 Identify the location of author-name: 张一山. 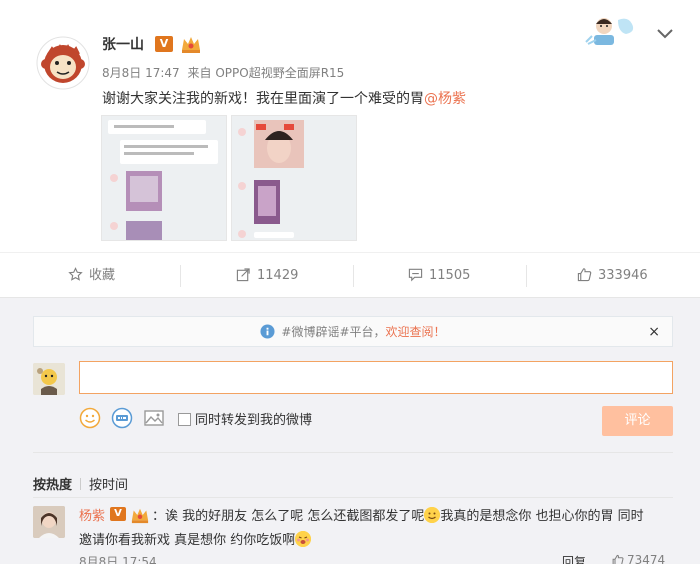
(123, 44).